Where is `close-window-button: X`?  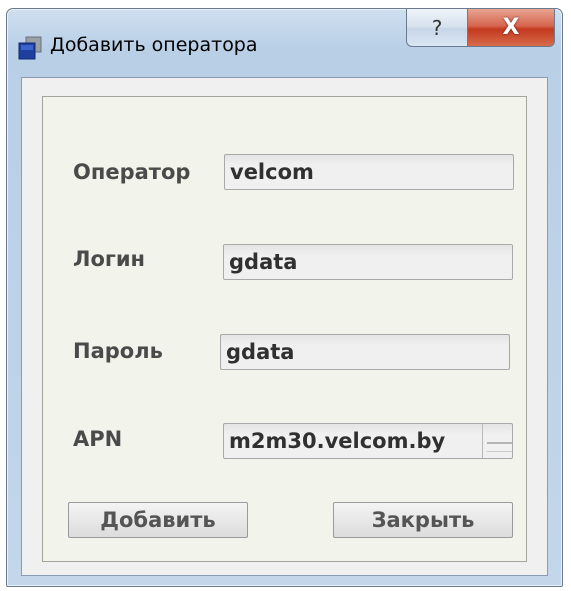
close-window-button: X is located at coordinates (511, 28).